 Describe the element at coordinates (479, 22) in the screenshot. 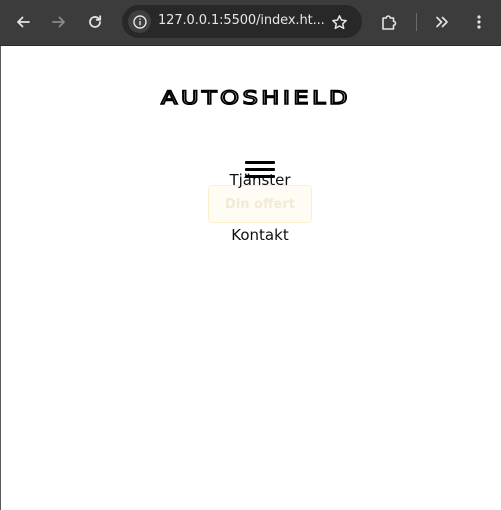

I see `kebab-menu-icon` at that location.